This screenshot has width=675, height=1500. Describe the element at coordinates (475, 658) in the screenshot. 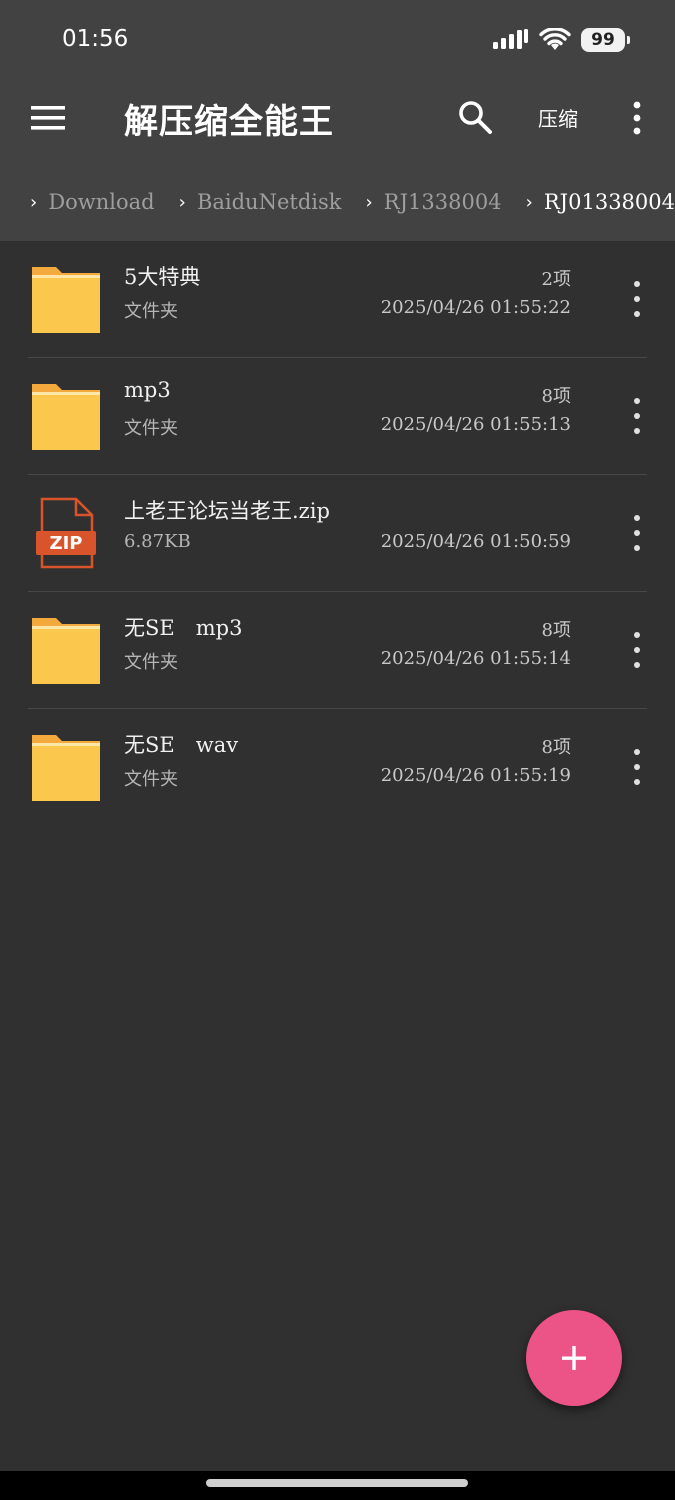

I see `modified-date: 2025/04/26 01:55:14` at that location.